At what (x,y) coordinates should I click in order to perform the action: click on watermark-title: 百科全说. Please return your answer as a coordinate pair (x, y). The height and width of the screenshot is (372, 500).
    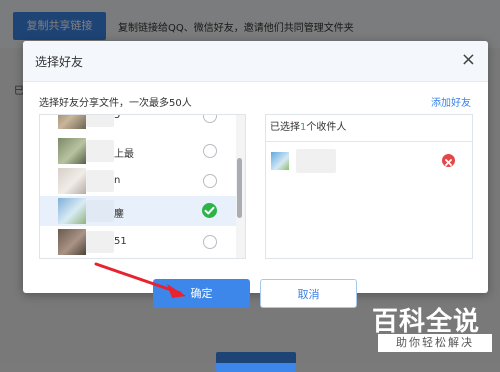
    Looking at the image, I should click on (426, 322).